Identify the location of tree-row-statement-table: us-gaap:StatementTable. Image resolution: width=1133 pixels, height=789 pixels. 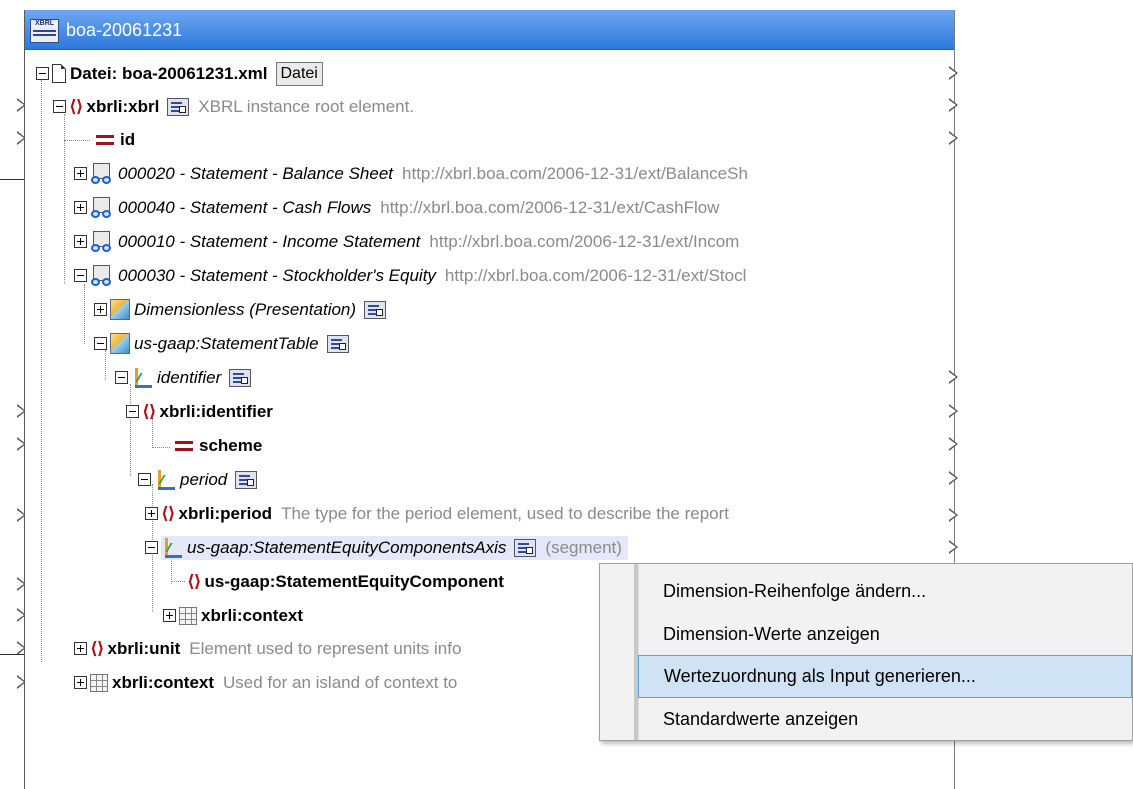
(221, 343).